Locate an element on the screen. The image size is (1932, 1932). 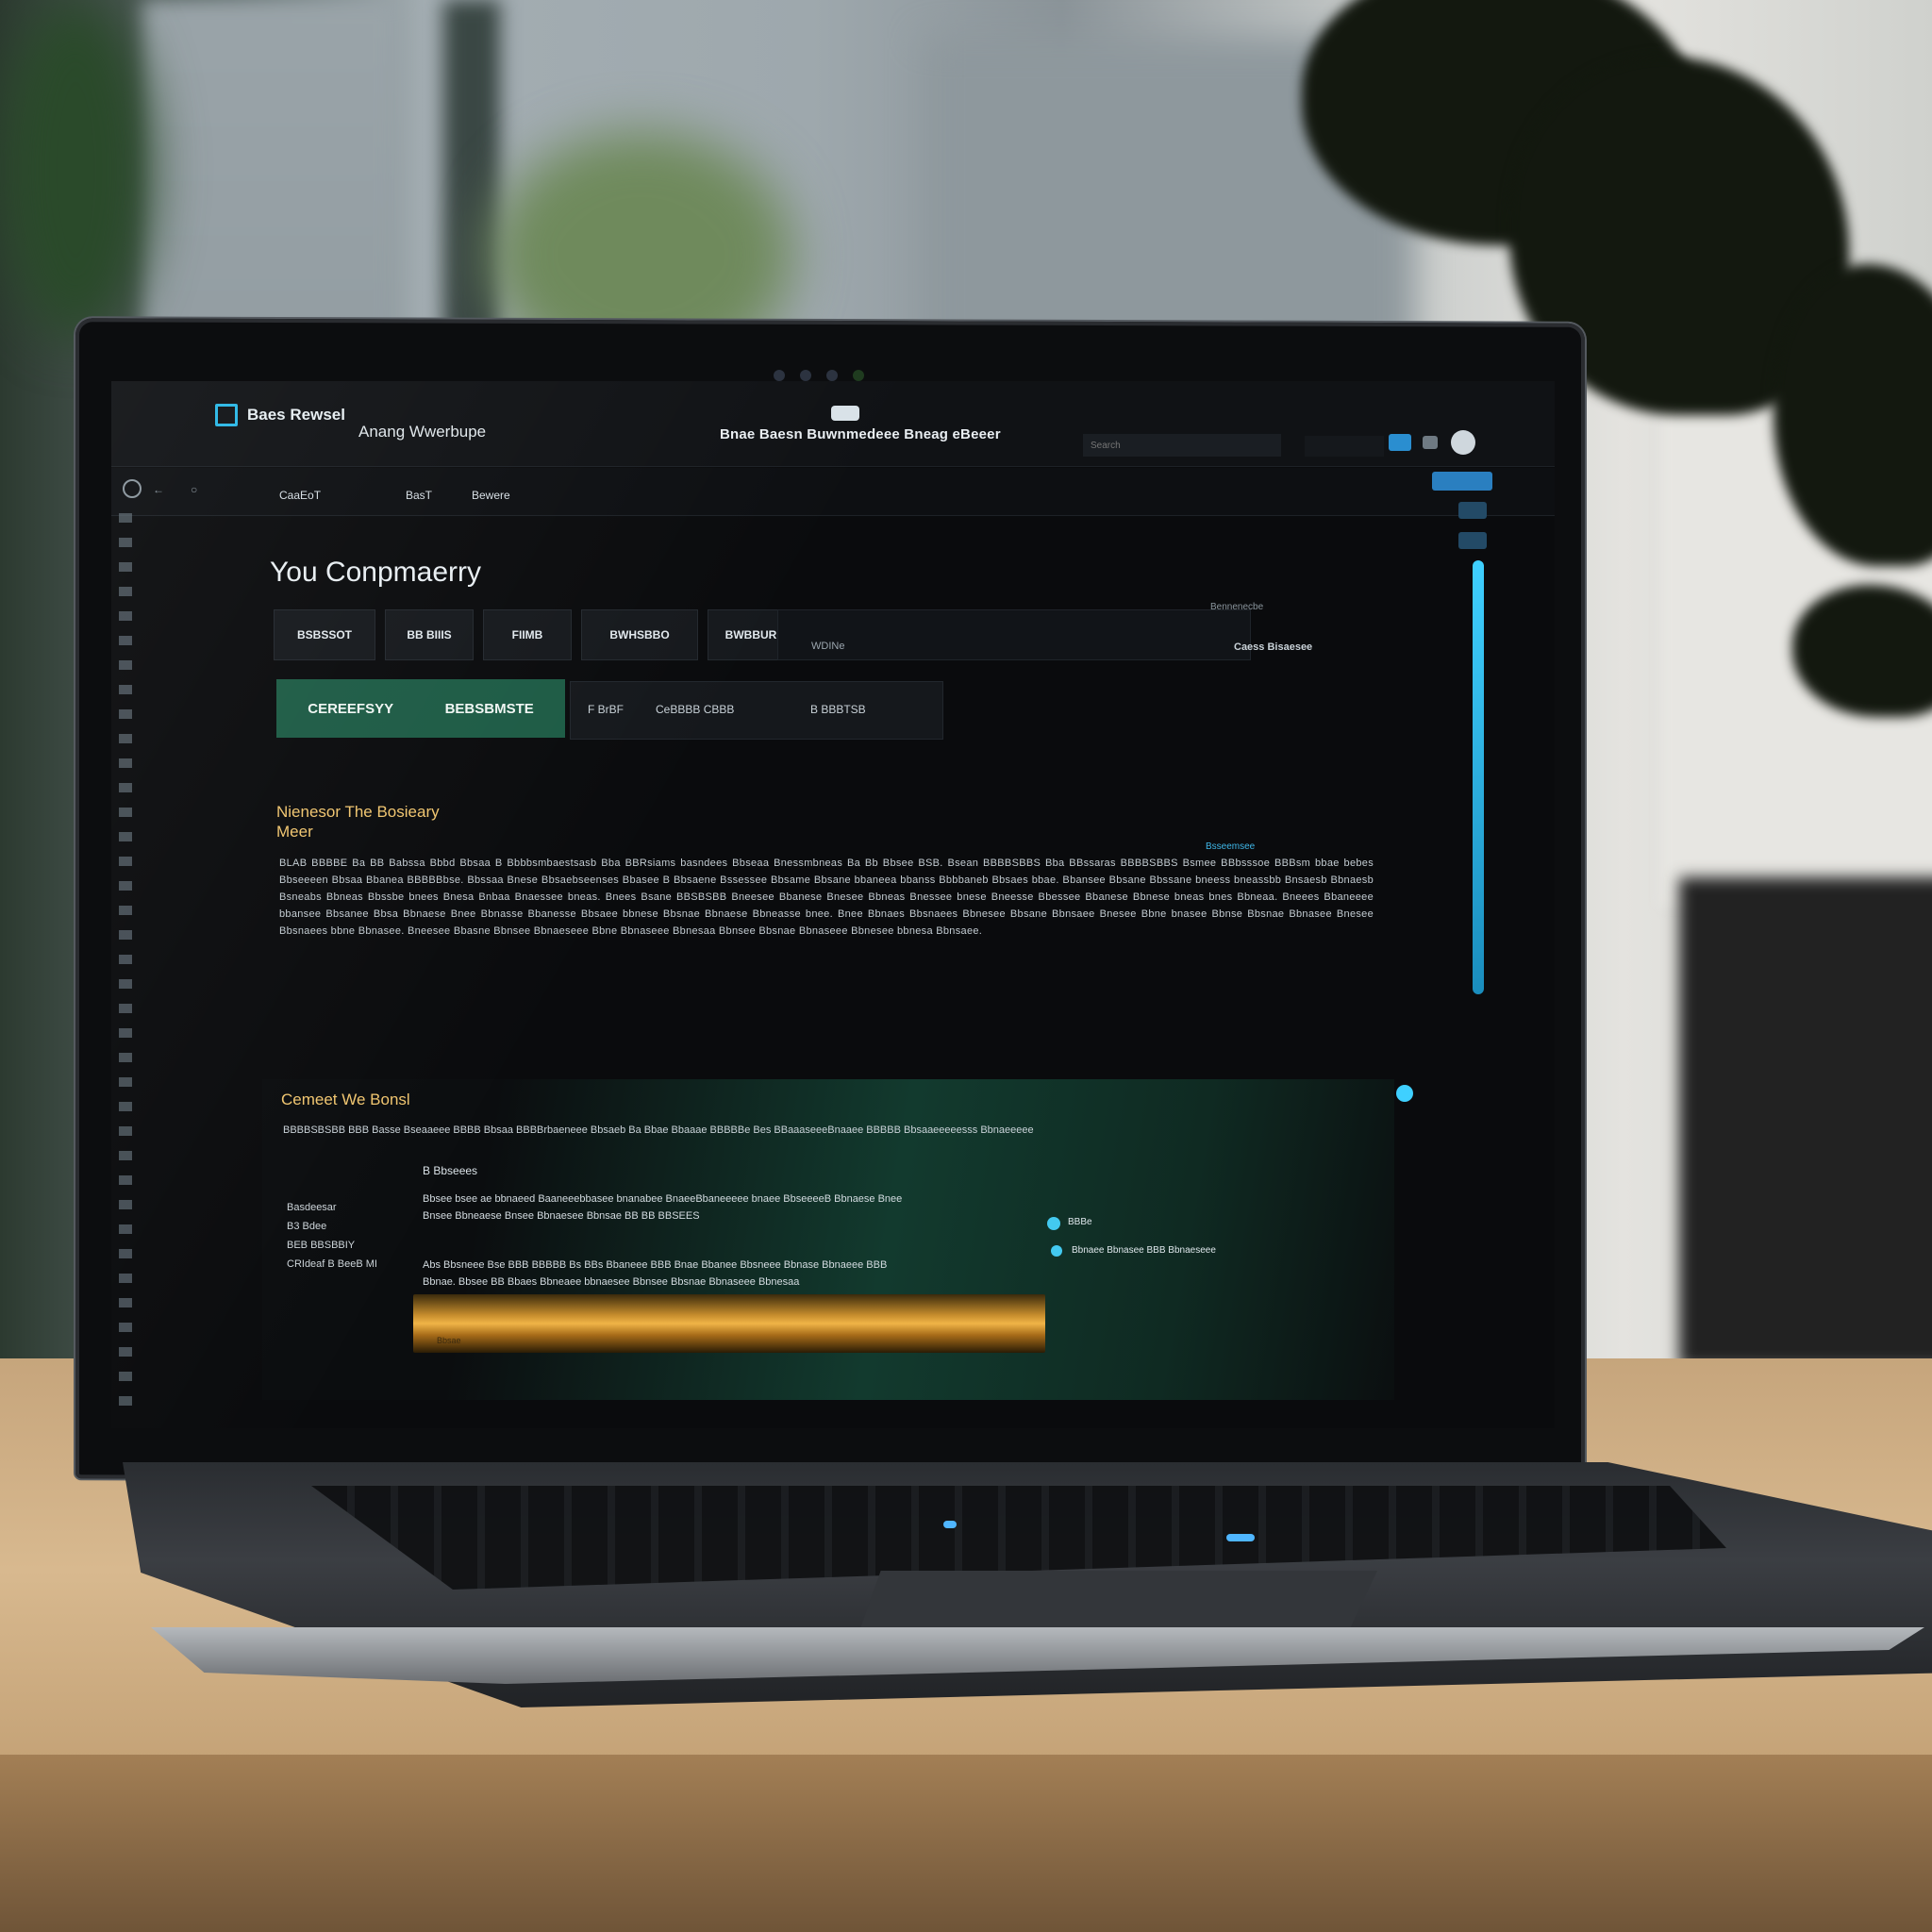
filter-field is located at coordinates (1344, 447).